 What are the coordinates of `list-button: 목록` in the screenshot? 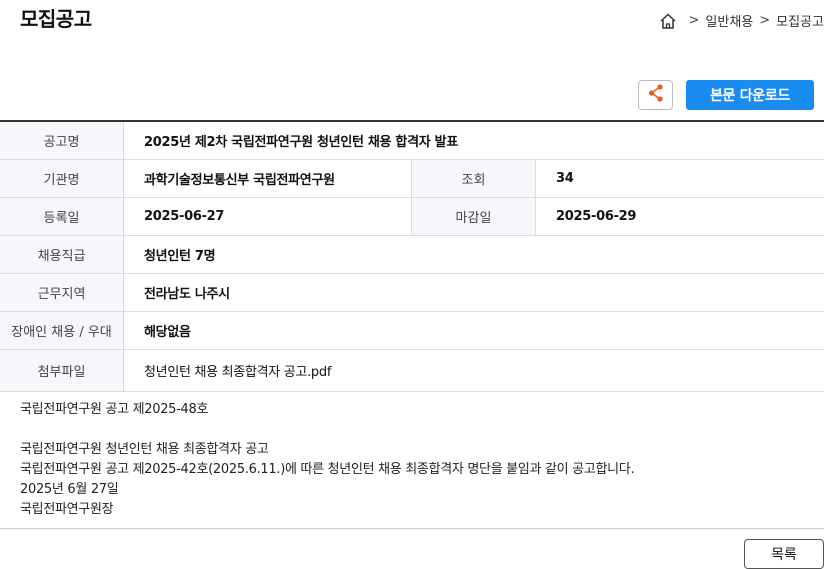 It's located at (784, 554).